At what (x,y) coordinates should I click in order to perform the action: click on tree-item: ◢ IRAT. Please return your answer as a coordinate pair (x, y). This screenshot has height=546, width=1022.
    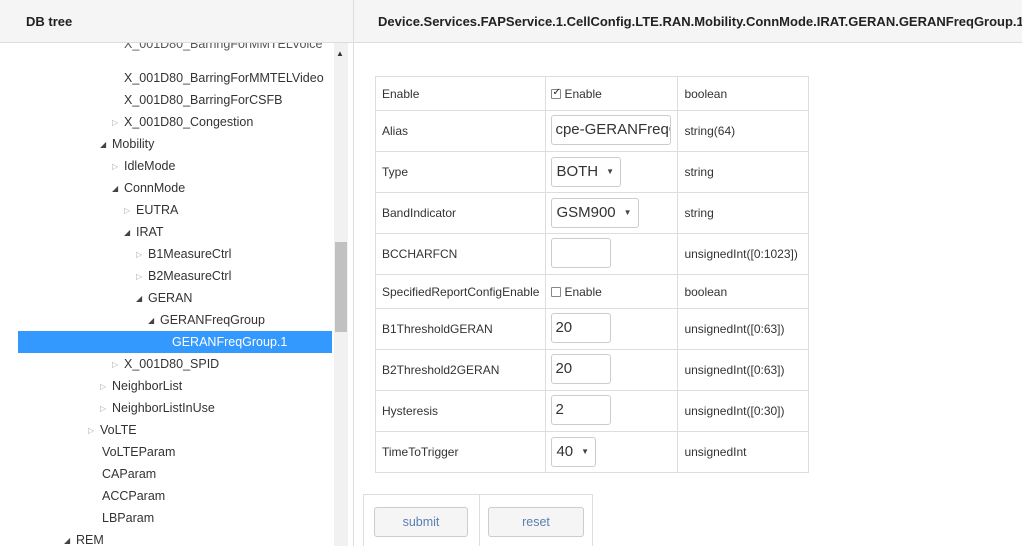
    Looking at the image, I should click on (144, 232).